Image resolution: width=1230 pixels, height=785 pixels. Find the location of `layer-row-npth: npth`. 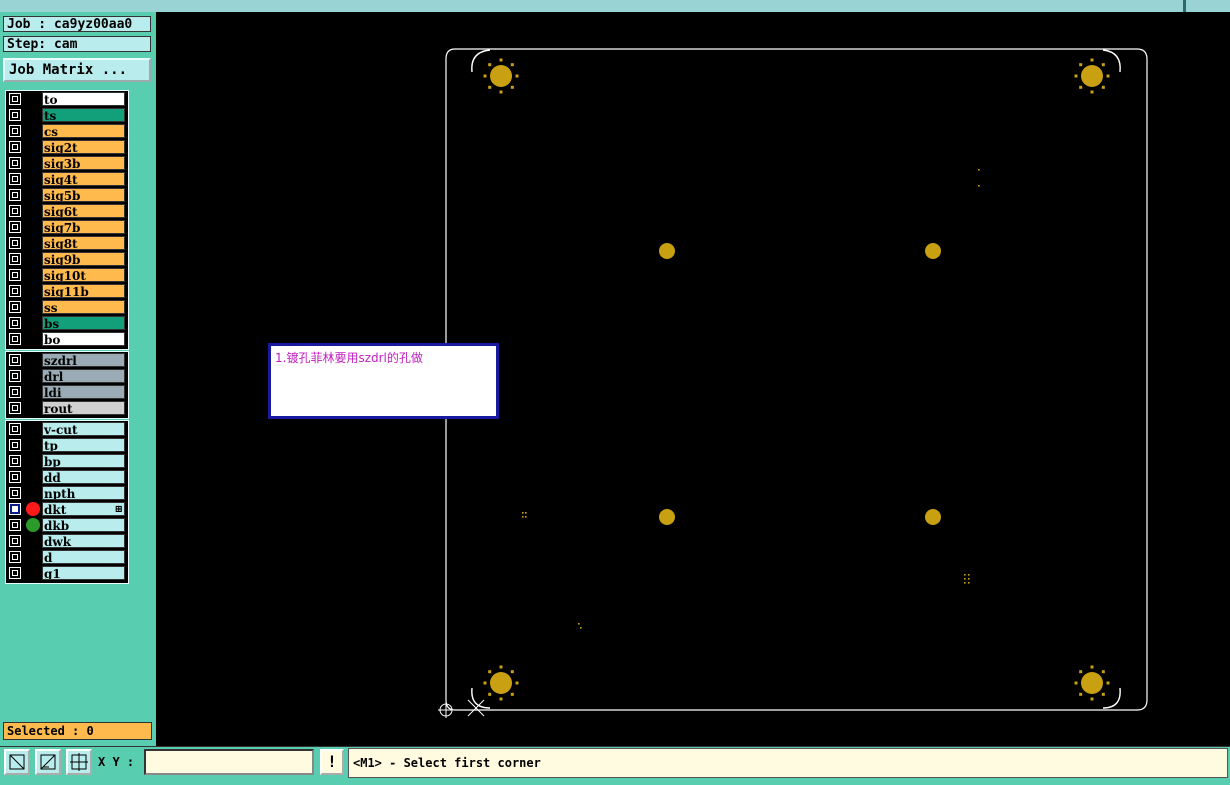

layer-row-npth: npth is located at coordinates (67, 493).